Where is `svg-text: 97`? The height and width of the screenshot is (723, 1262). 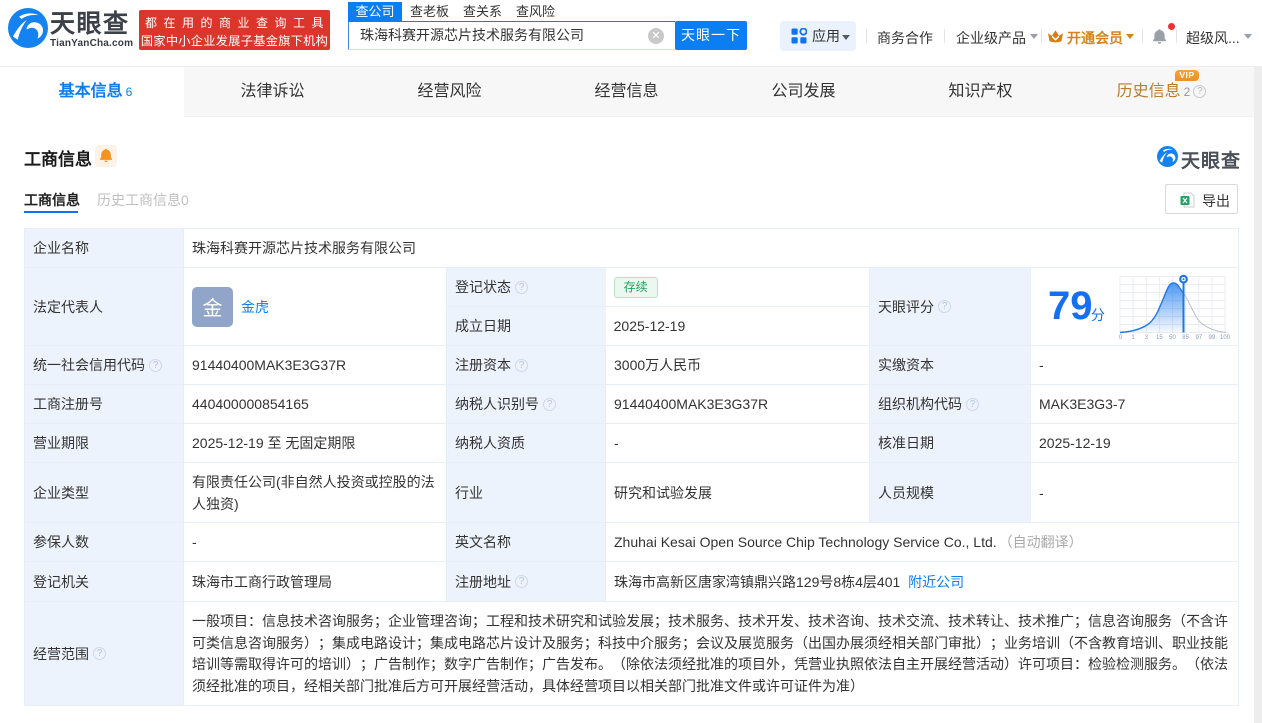 svg-text: 97 is located at coordinates (1198, 337).